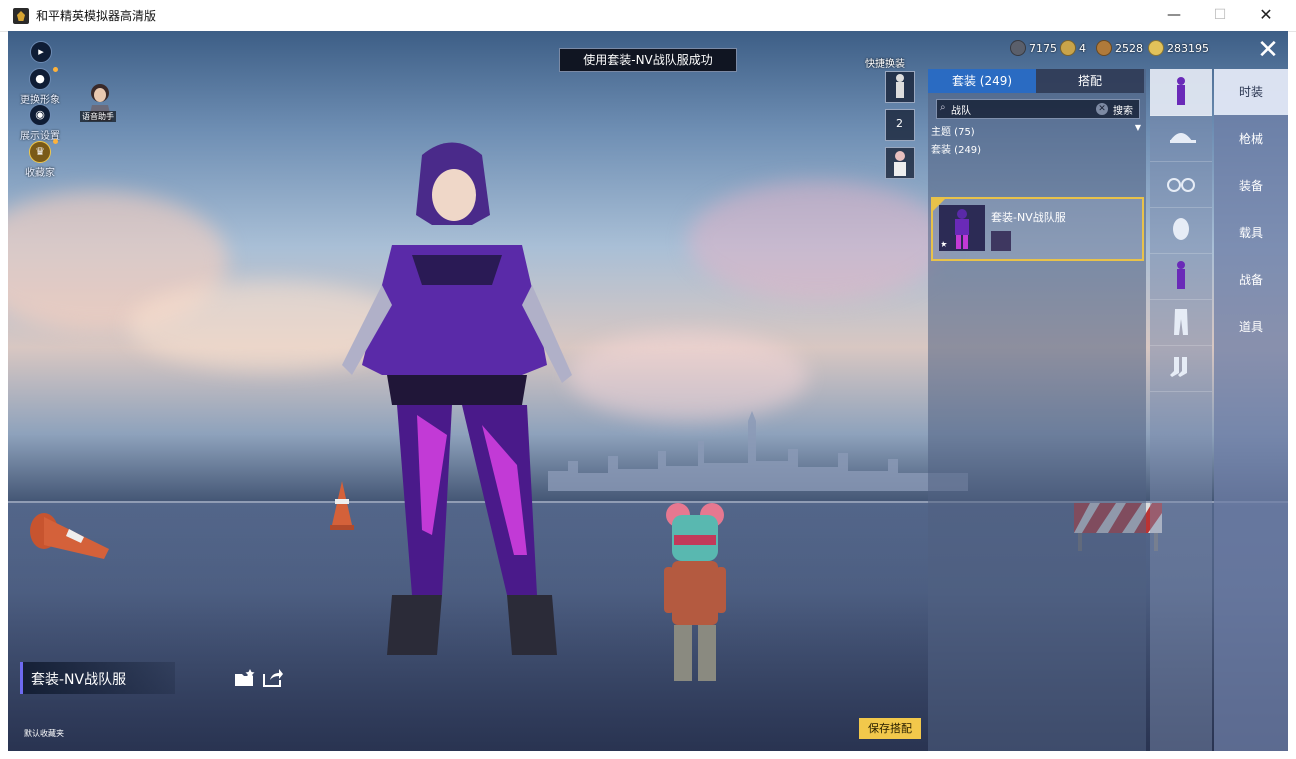 The height and width of the screenshot is (759, 1296). What do you see at coordinates (695, 592) in the screenshot?
I see `bear-figure` at bounding box center [695, 592].